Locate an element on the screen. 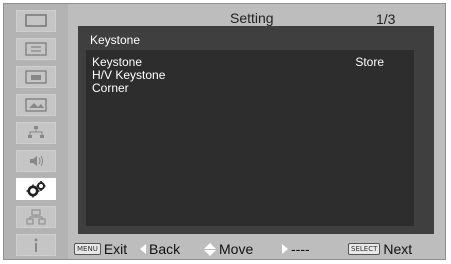 The width and height of the screenshot is (451, 264). select-key-icon: SELECT is located at coordinates (364, 249).